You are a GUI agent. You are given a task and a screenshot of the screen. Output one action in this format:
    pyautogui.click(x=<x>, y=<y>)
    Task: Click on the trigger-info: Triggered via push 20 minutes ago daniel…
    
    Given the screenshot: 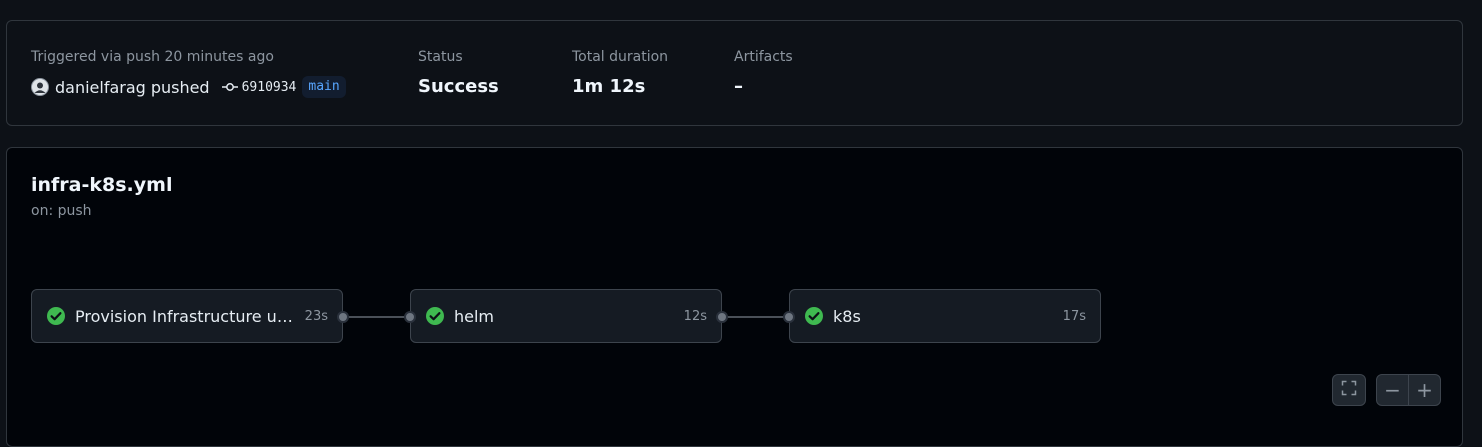 What is the action you would take?
    pyautogui.click(x=188, y=73)
    